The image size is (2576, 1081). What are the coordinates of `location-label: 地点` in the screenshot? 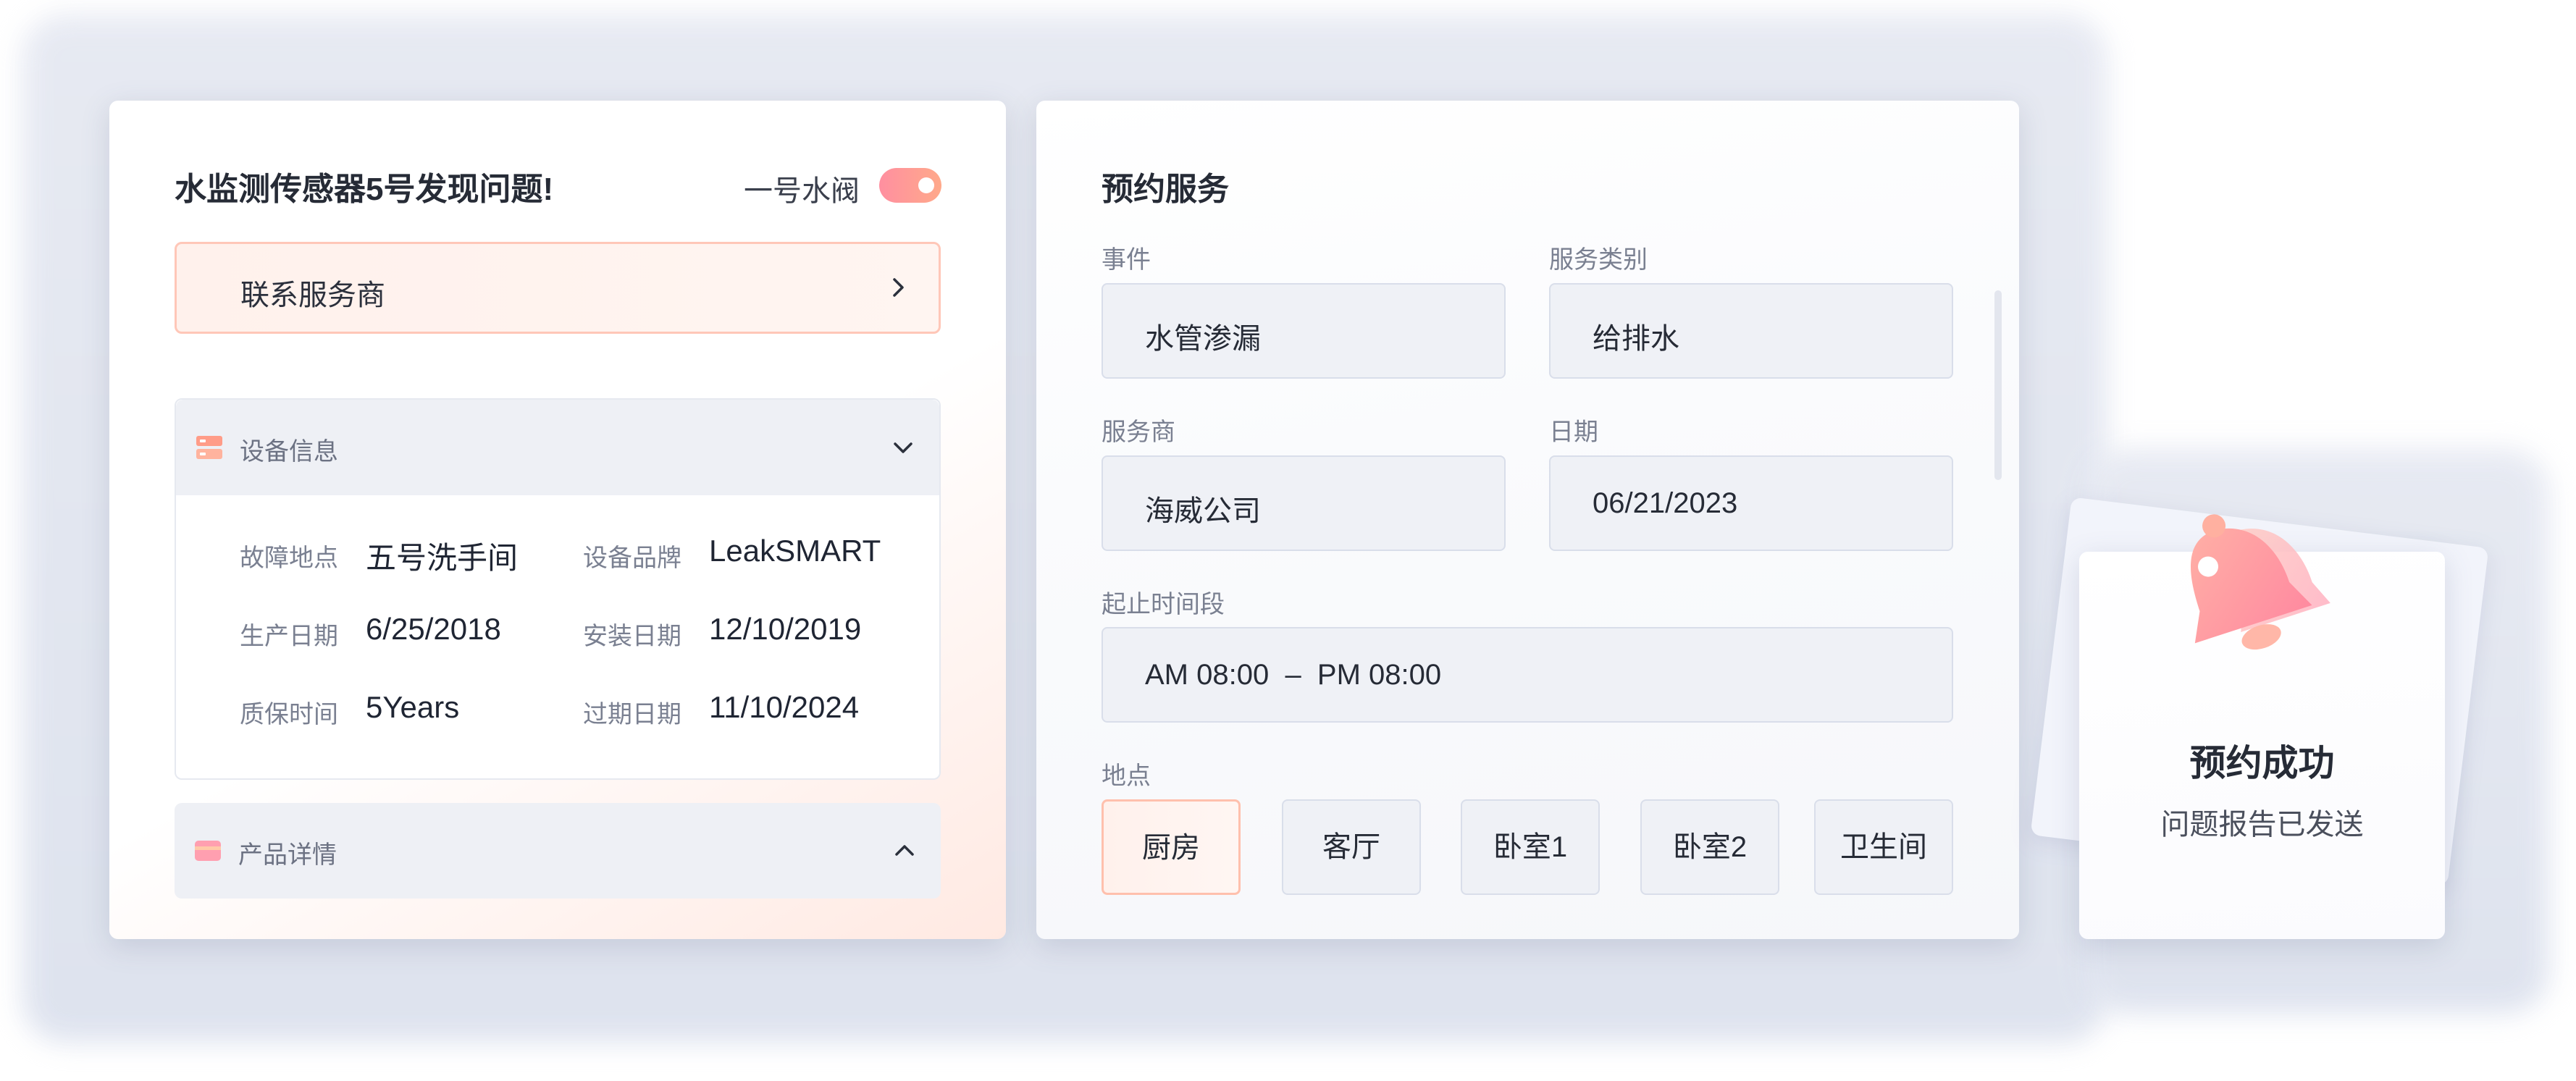 It's located at (1126, 776).